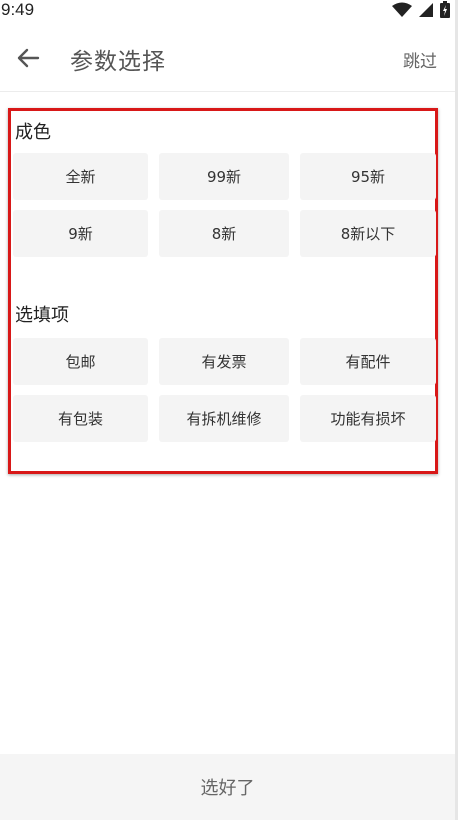  What do you see at coordinates (80, 233) in the screenshot?
I see `option-condition: 9新` at bounding box center [80, 233].